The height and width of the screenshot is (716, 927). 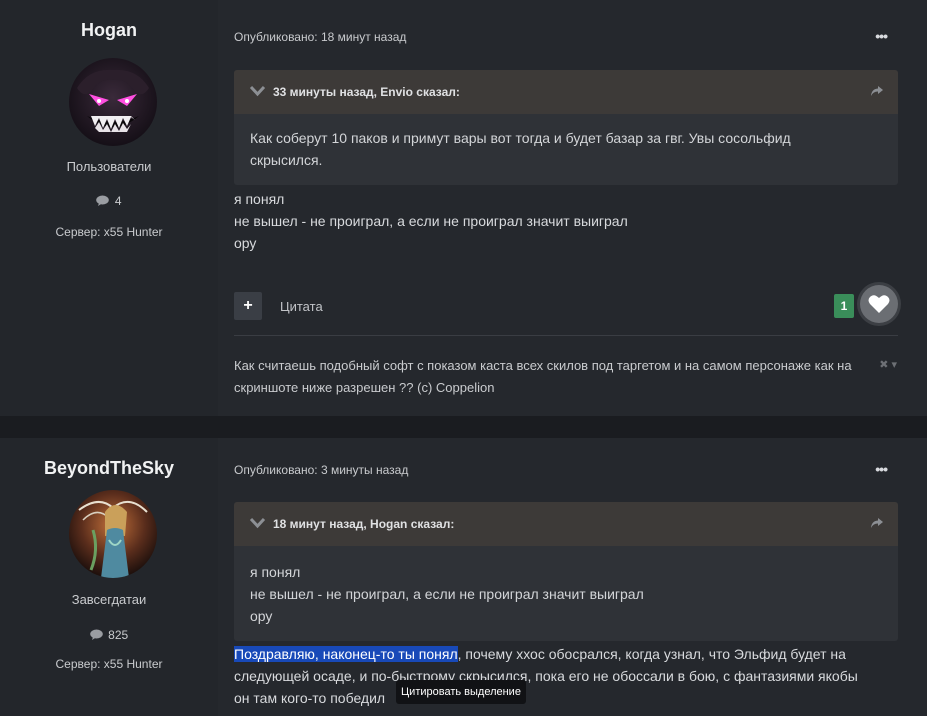 I want to click on quote-header: 18 минут назад, Hogan сказал:, so click(x=566, y=524).